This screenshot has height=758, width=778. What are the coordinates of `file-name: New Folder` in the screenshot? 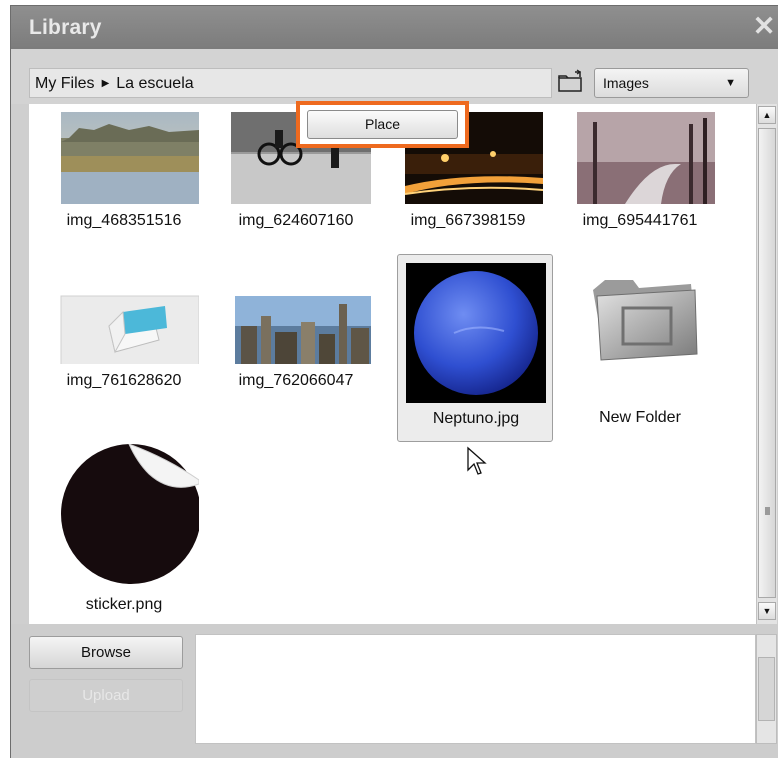 It's located at (640, 417).